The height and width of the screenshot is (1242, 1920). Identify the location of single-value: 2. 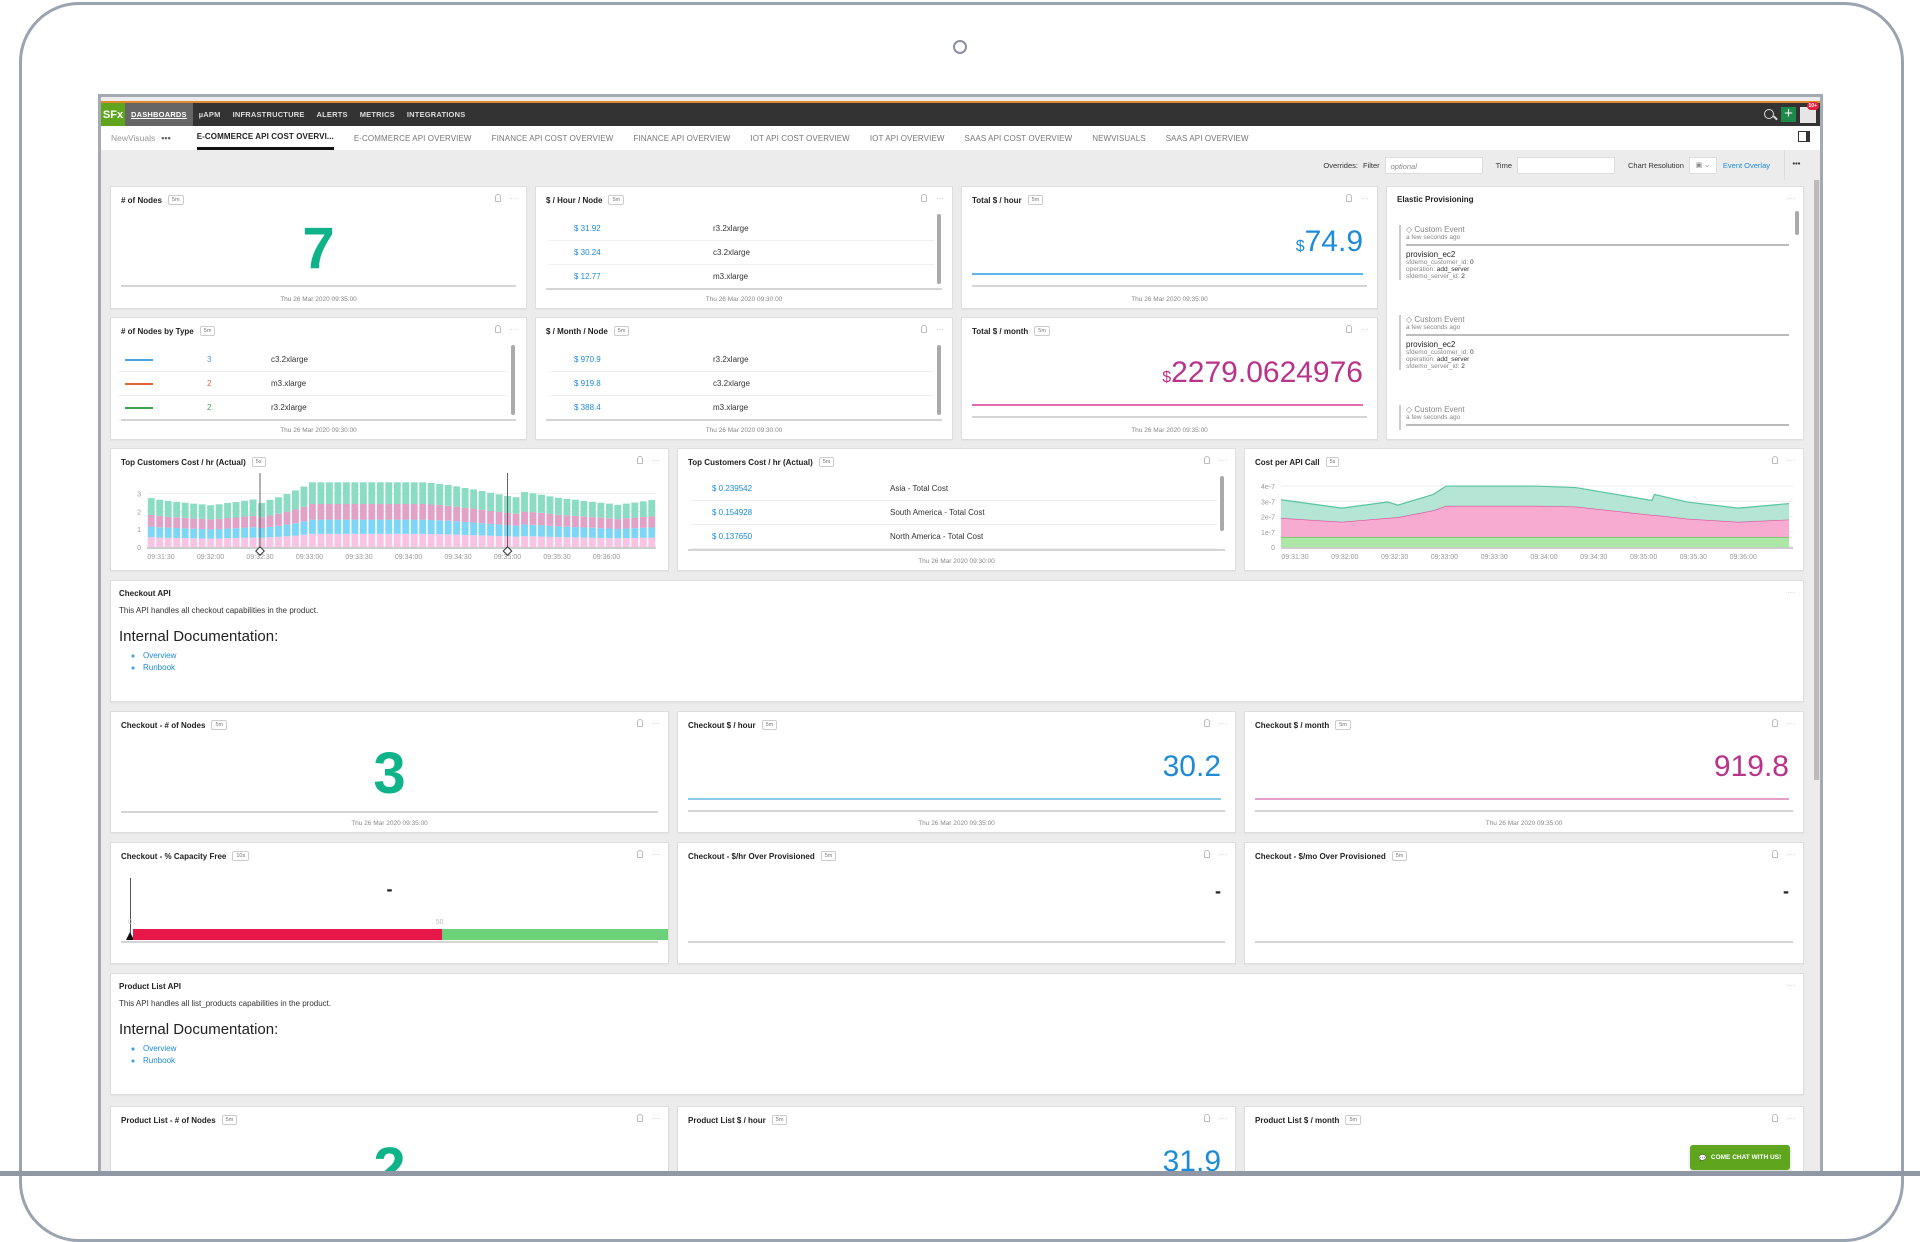
(389, 1156).